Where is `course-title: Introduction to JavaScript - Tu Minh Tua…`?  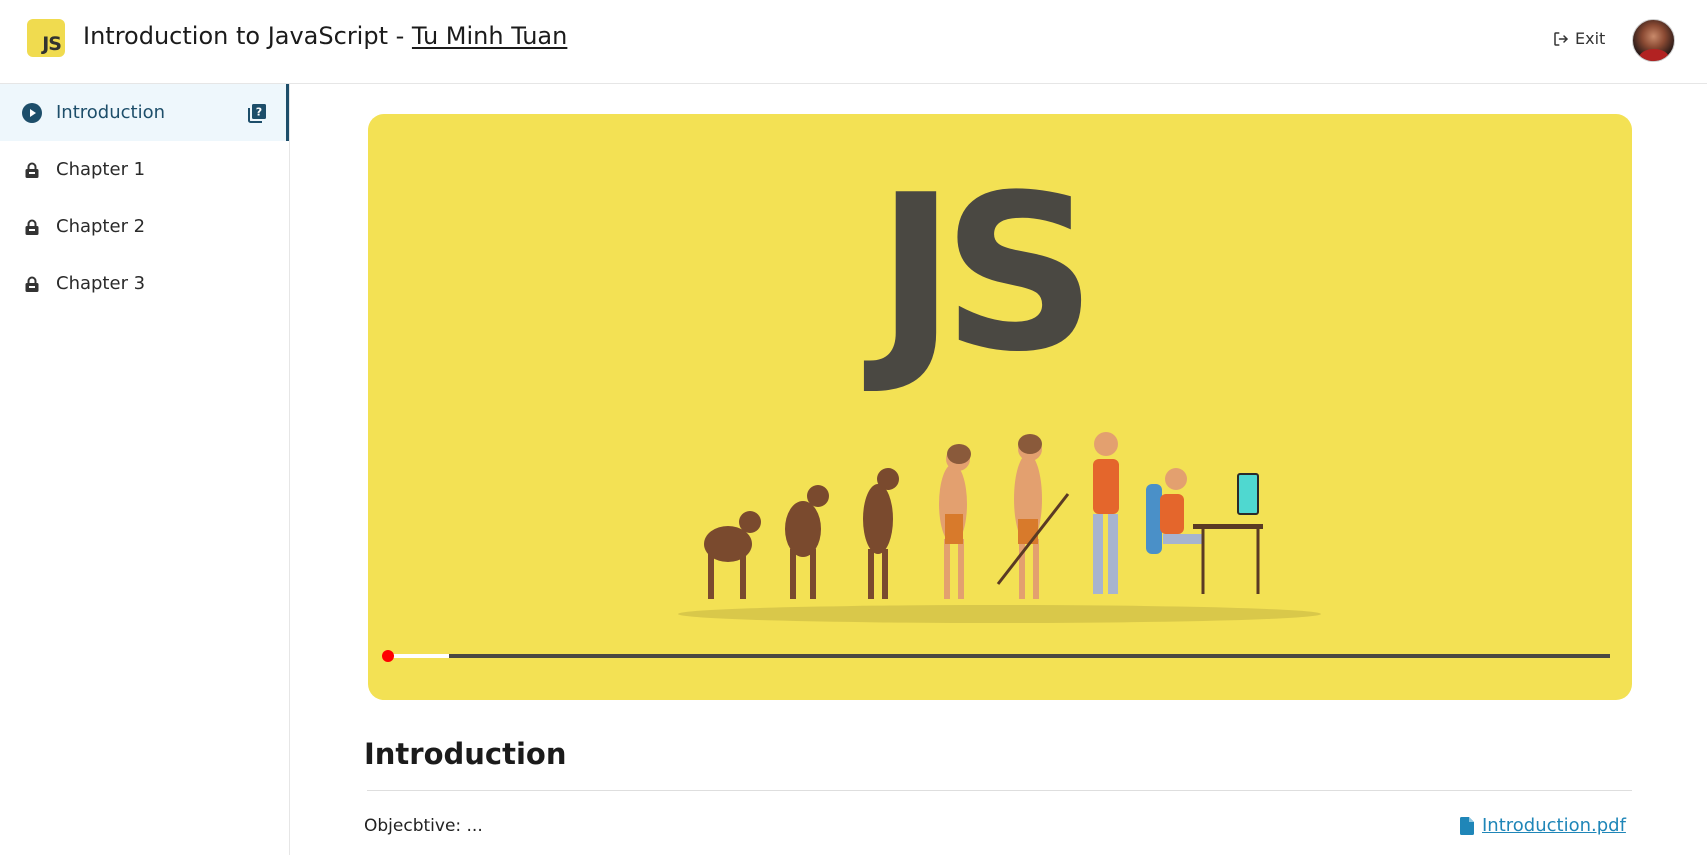 course-title: Introduction to JavaScript - Tu Minh Tua… is located at coordinates (325, 36).